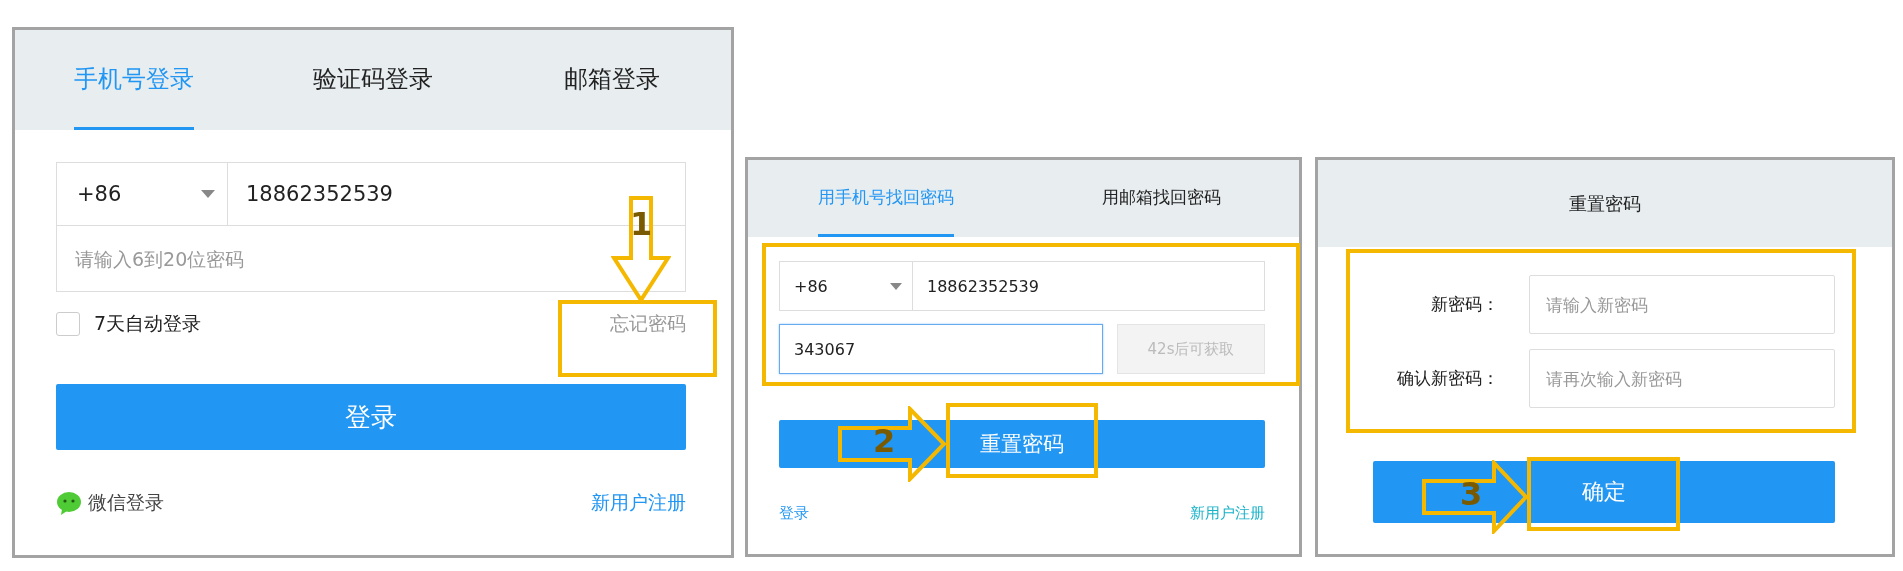 The height and width of the screenshot is (571, 1903). What do you see at coordinates (1464, 304) in the screenshot?
I see `field-label: 新密码：` at bounding box center [1464, 304].